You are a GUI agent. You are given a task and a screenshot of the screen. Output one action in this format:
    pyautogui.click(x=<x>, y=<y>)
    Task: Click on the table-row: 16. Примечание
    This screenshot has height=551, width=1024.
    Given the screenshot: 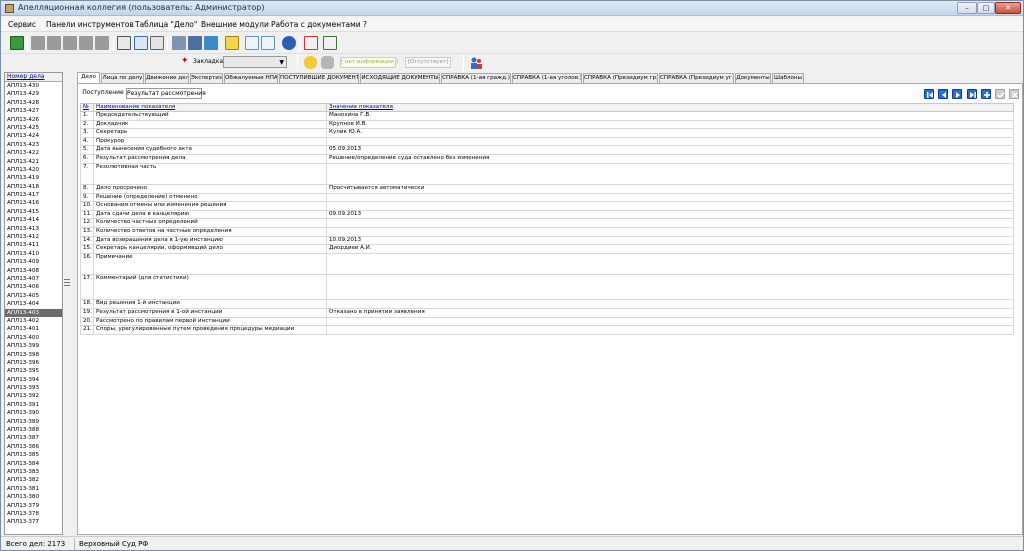 What is the action you would take?
    pyautogui.click(x=547, y=264)
    